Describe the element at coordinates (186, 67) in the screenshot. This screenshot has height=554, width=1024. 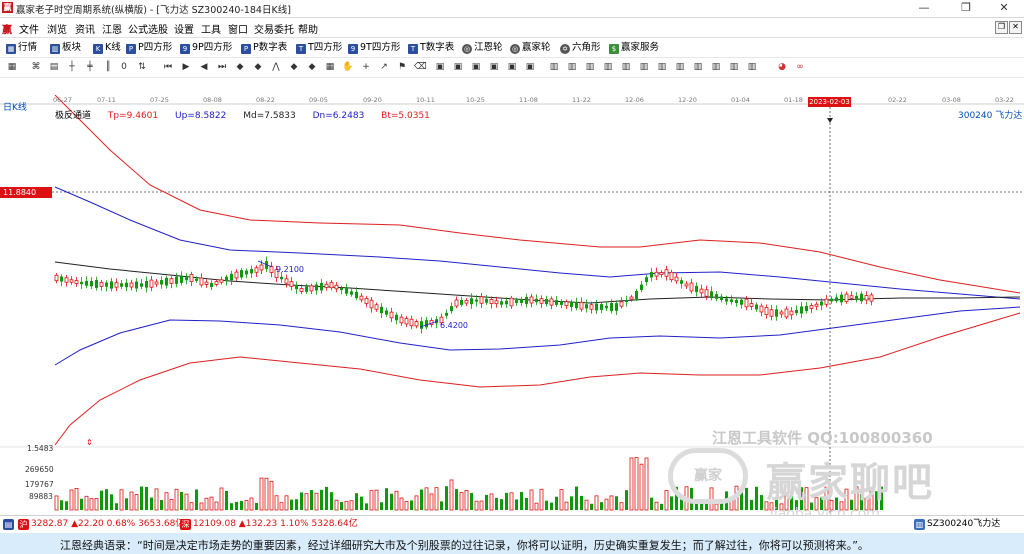
I see `next-page-icon: ▶` at that location.